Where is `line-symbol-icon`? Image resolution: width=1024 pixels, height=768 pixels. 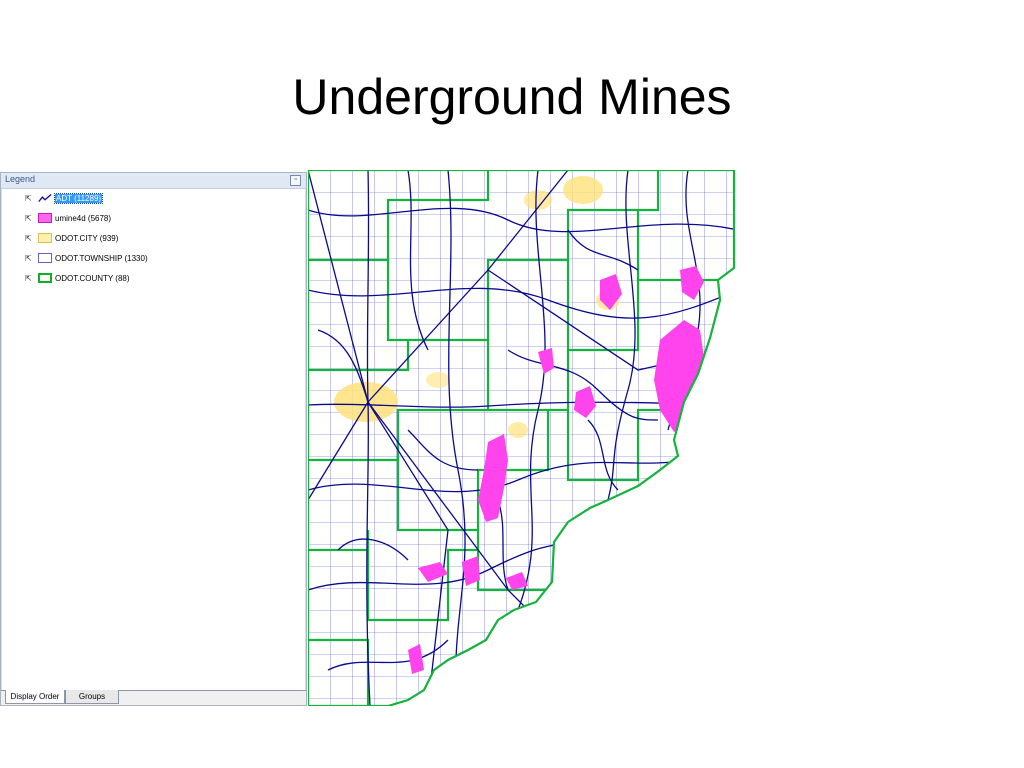
line-symbol-icon is located at coordinates (45, 198).